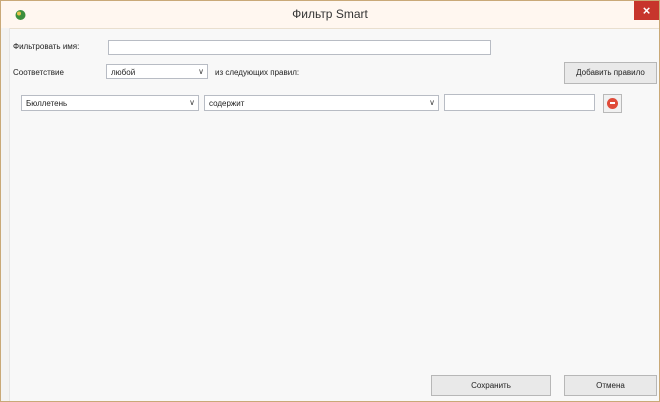  What do you see at coordinates (227, 103) in the screenshot?
I see `rule-operator-value: содержит` at bounding box center [227, 103].